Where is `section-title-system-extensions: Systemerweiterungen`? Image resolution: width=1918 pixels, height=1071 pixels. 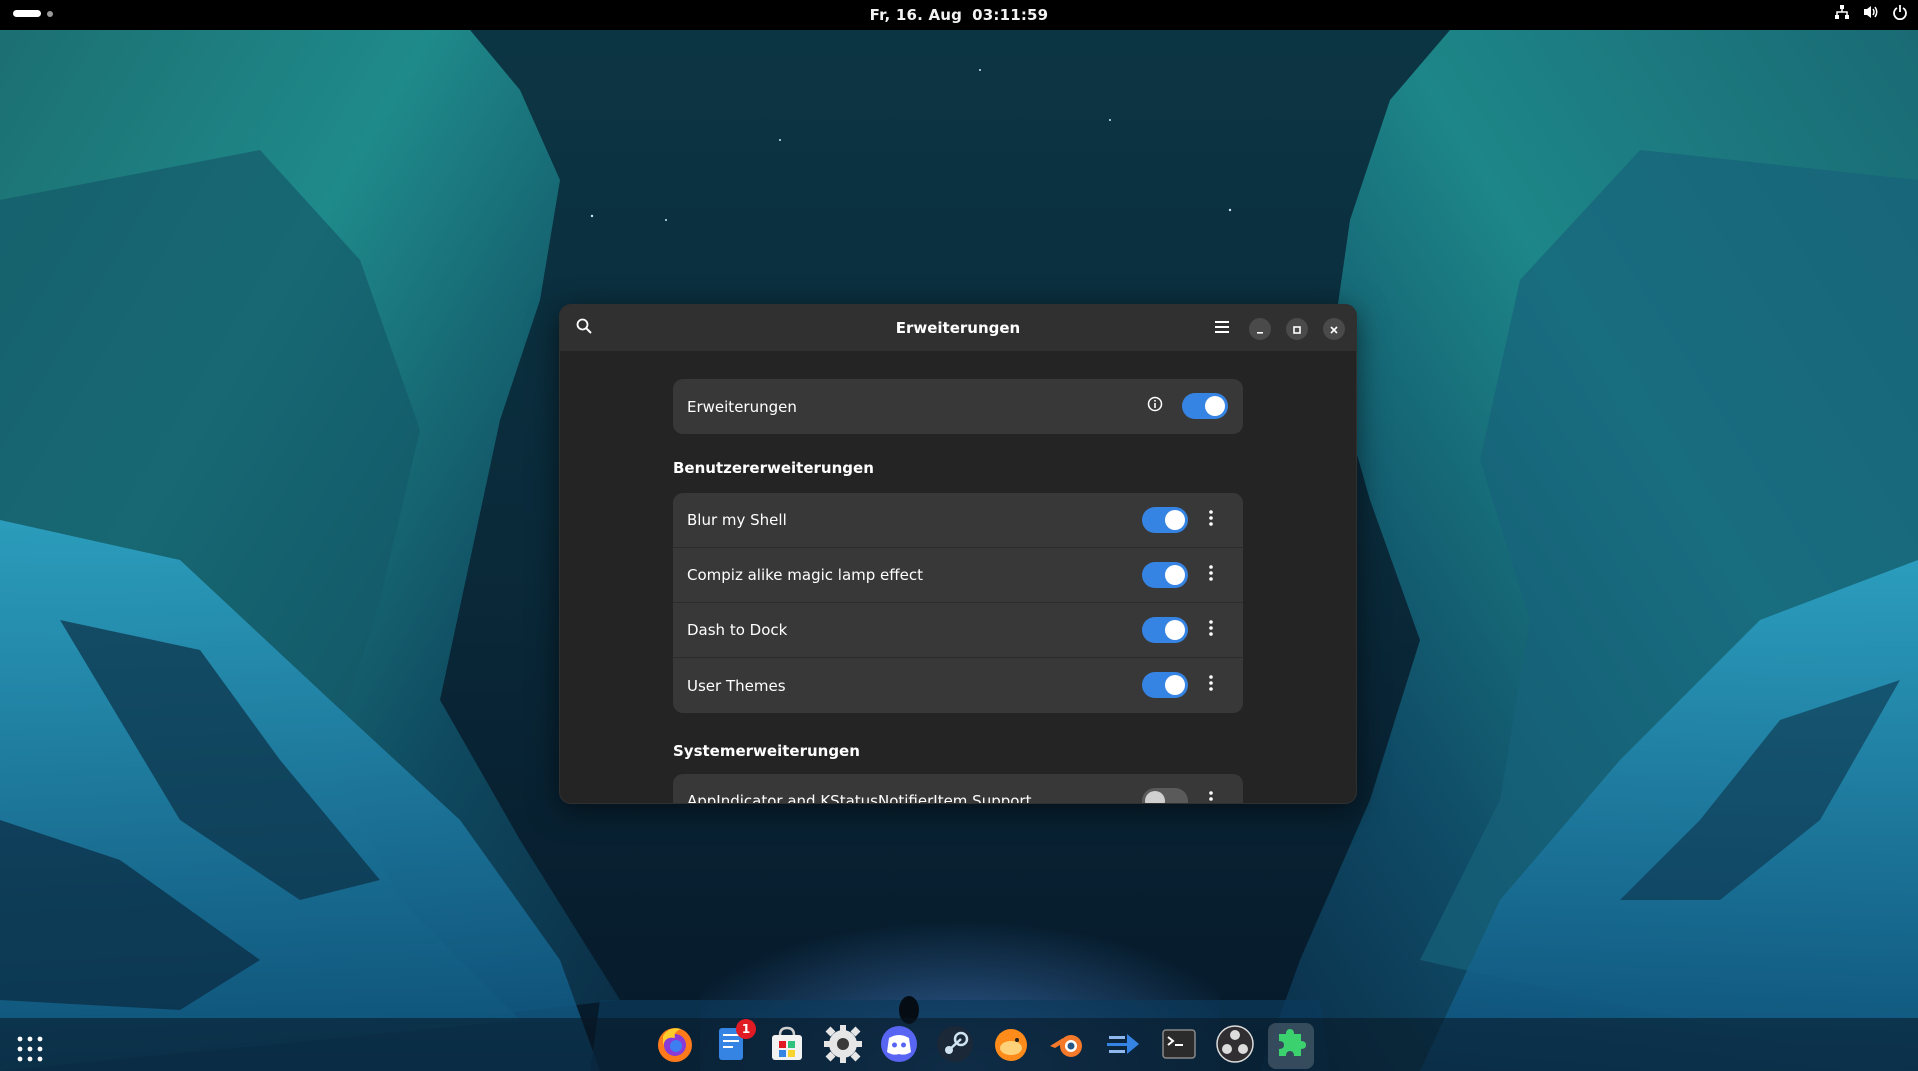 section-title-system-extensions: Systemerweiterungen is located at coordinates (766, 751).